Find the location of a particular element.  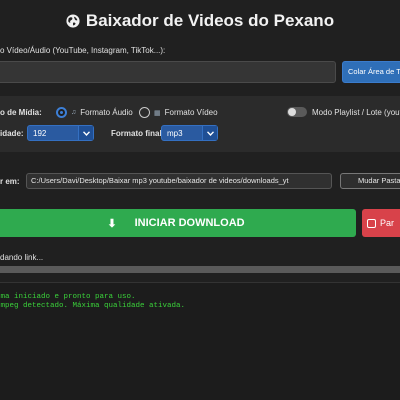

paste-clipboard-button: Colar Área de Tra is located at coordinates (371, 72).